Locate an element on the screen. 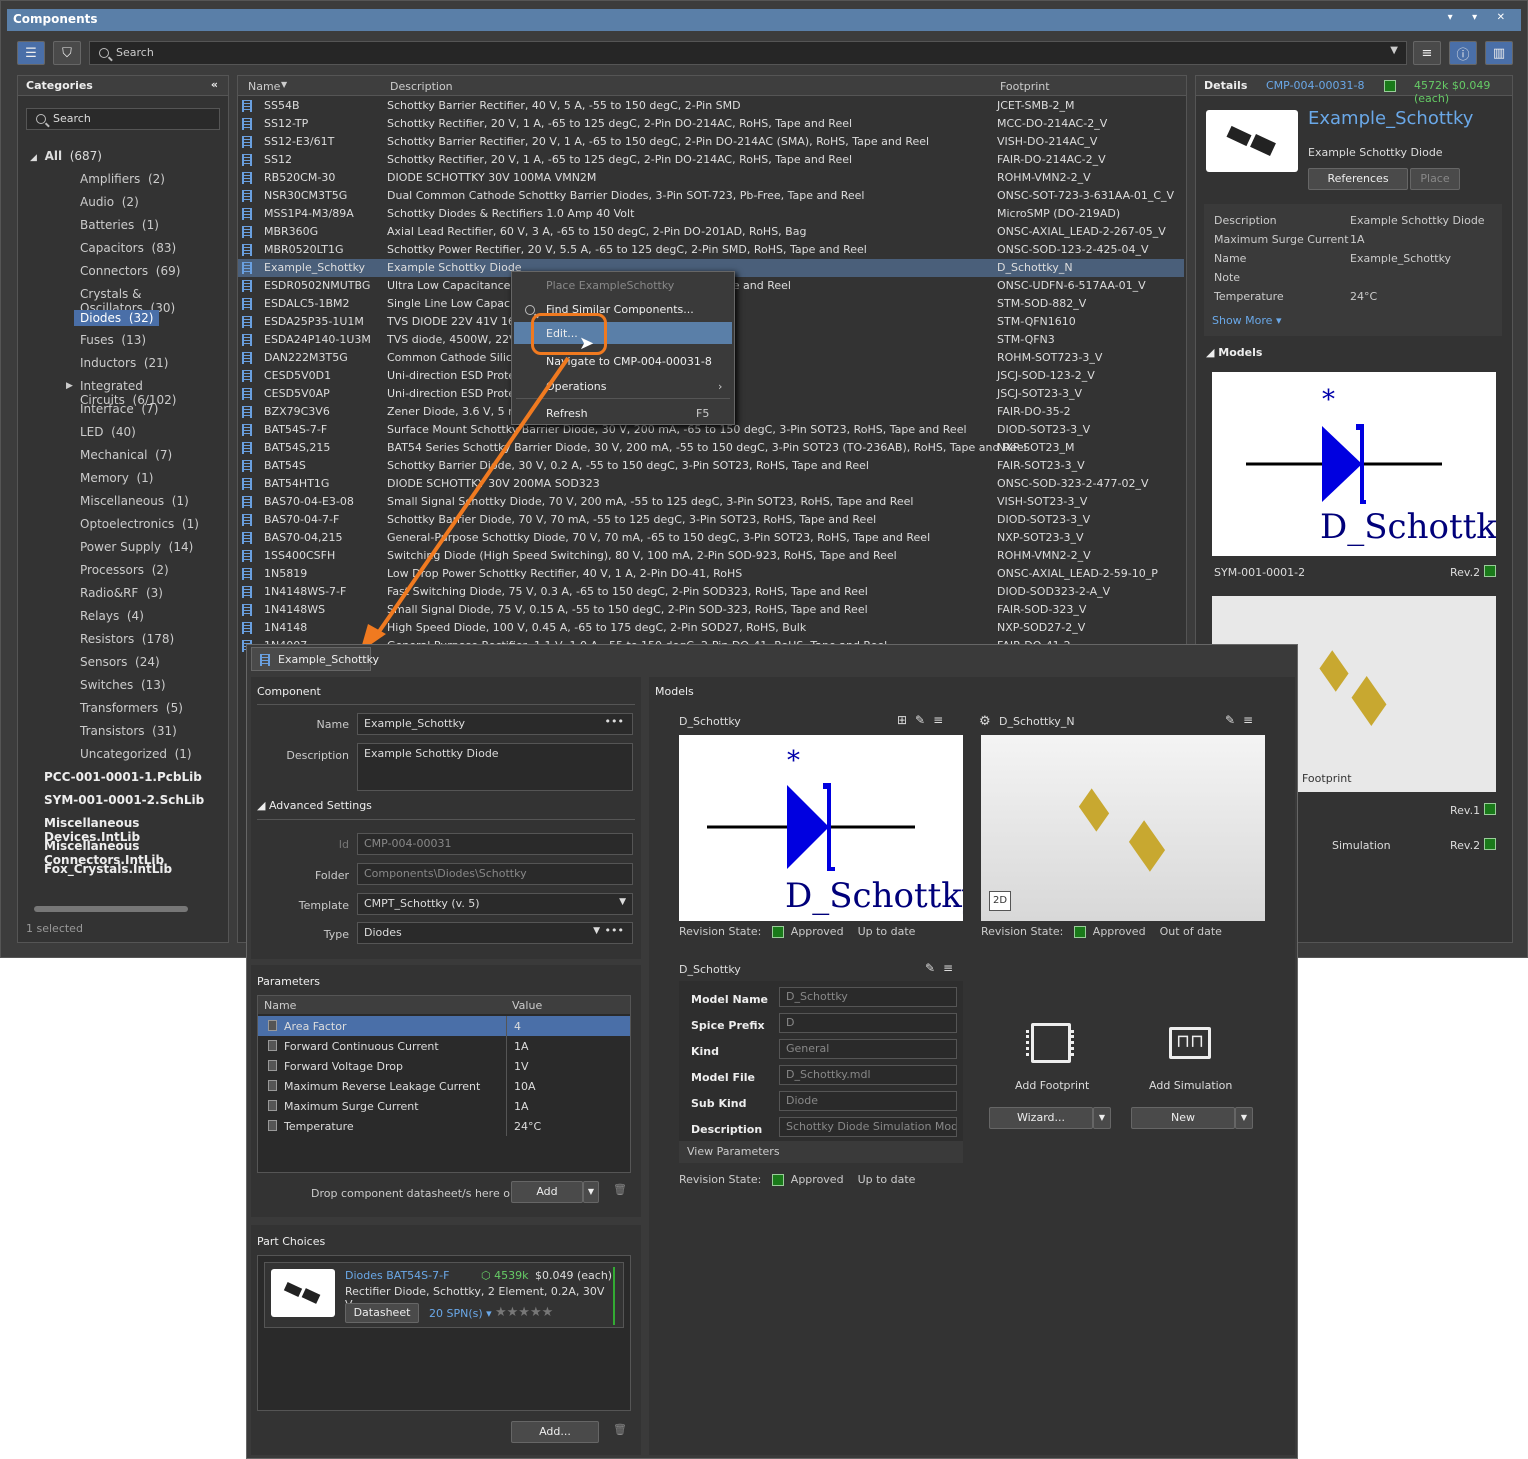 This screenshot has height=1459, width=1528. param-row: Forward Voltage Drop 1V is located at coordinates (444, 1066).